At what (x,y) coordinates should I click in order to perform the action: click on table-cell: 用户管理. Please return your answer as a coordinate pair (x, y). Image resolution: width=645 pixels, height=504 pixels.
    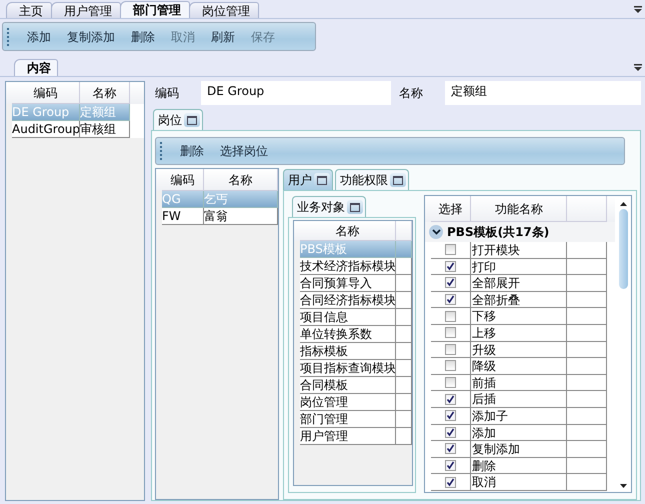
    Looking at the image, I should click on (348, 436).